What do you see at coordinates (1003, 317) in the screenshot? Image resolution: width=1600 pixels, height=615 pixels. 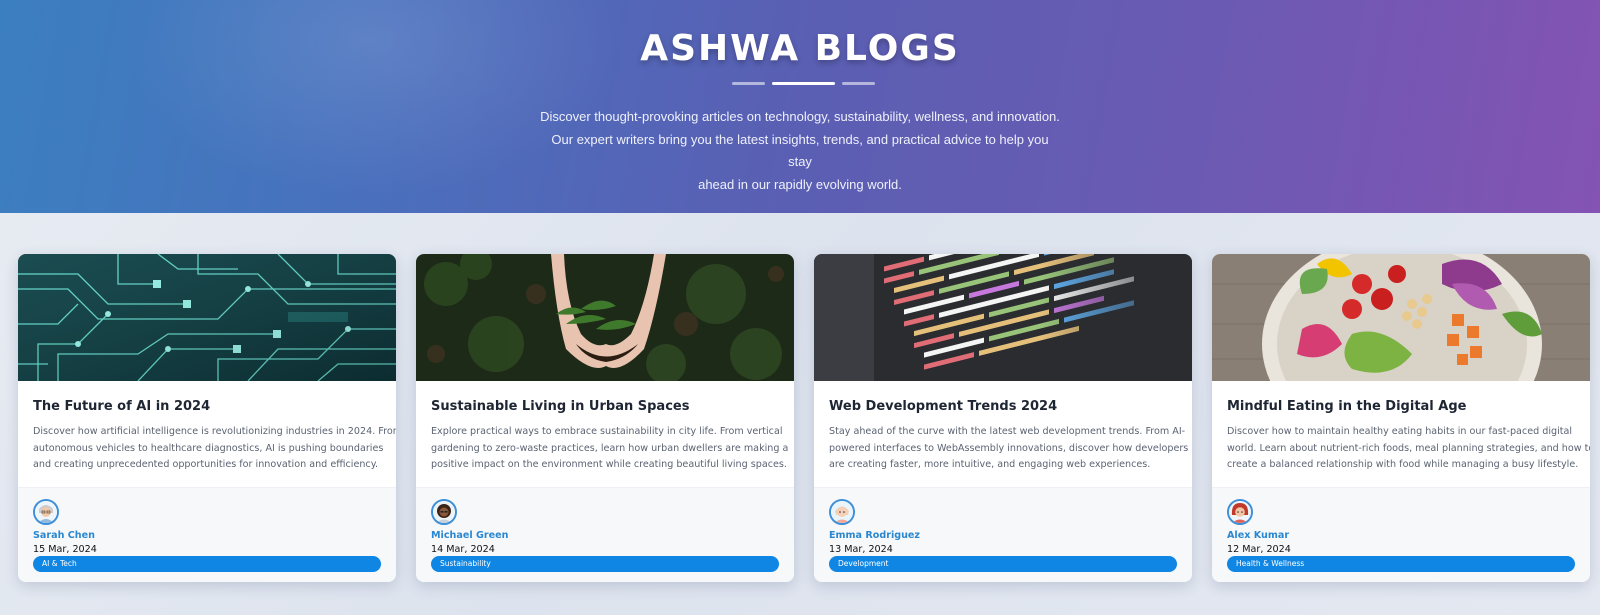 I see `code-screen-image` at bounding box center [1003, 317].